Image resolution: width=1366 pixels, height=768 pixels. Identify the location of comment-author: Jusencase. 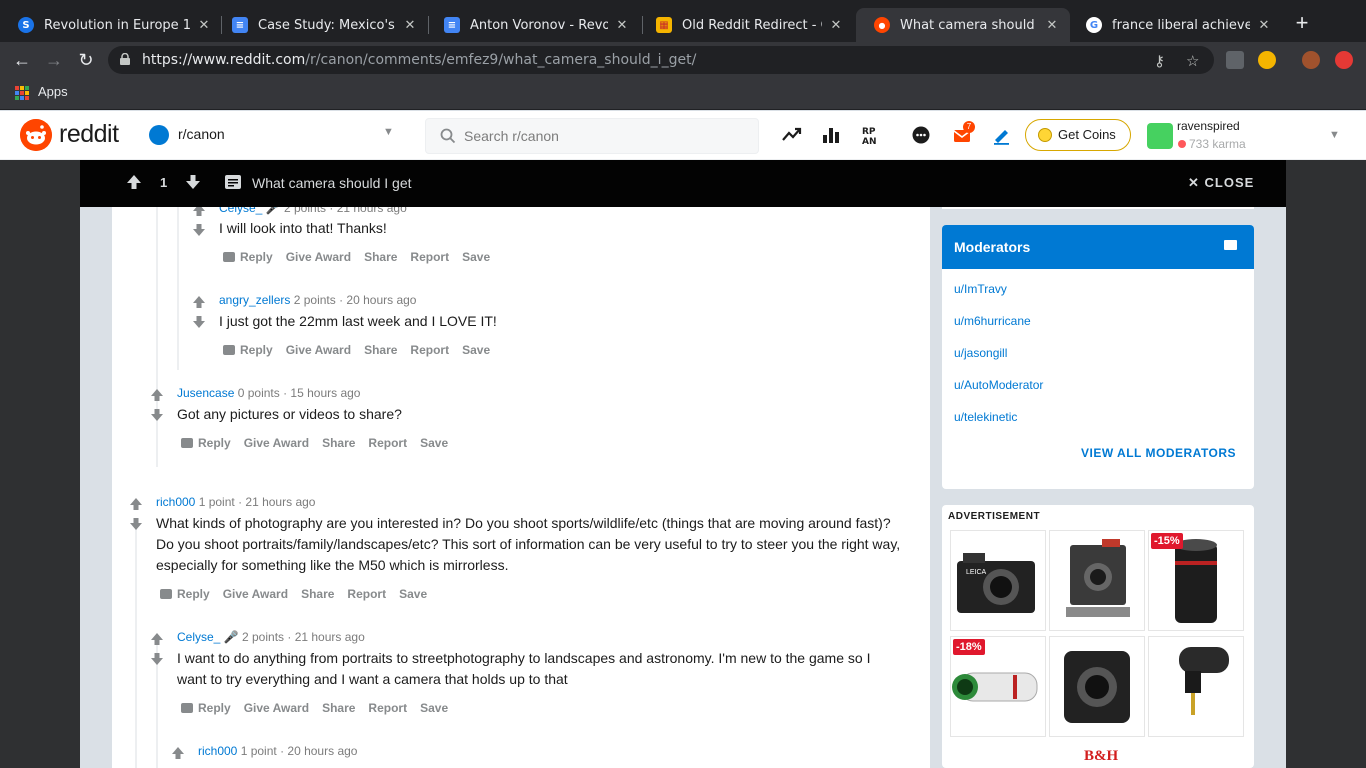
(205, 393).